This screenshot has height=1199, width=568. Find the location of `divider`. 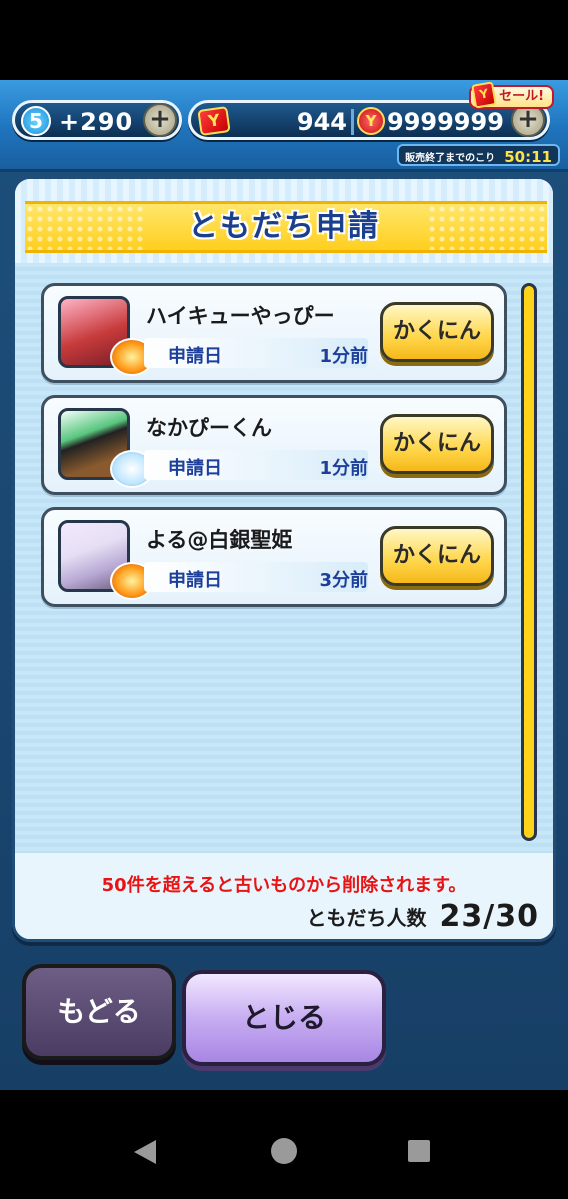

divider is located at coordinates (352, 122).